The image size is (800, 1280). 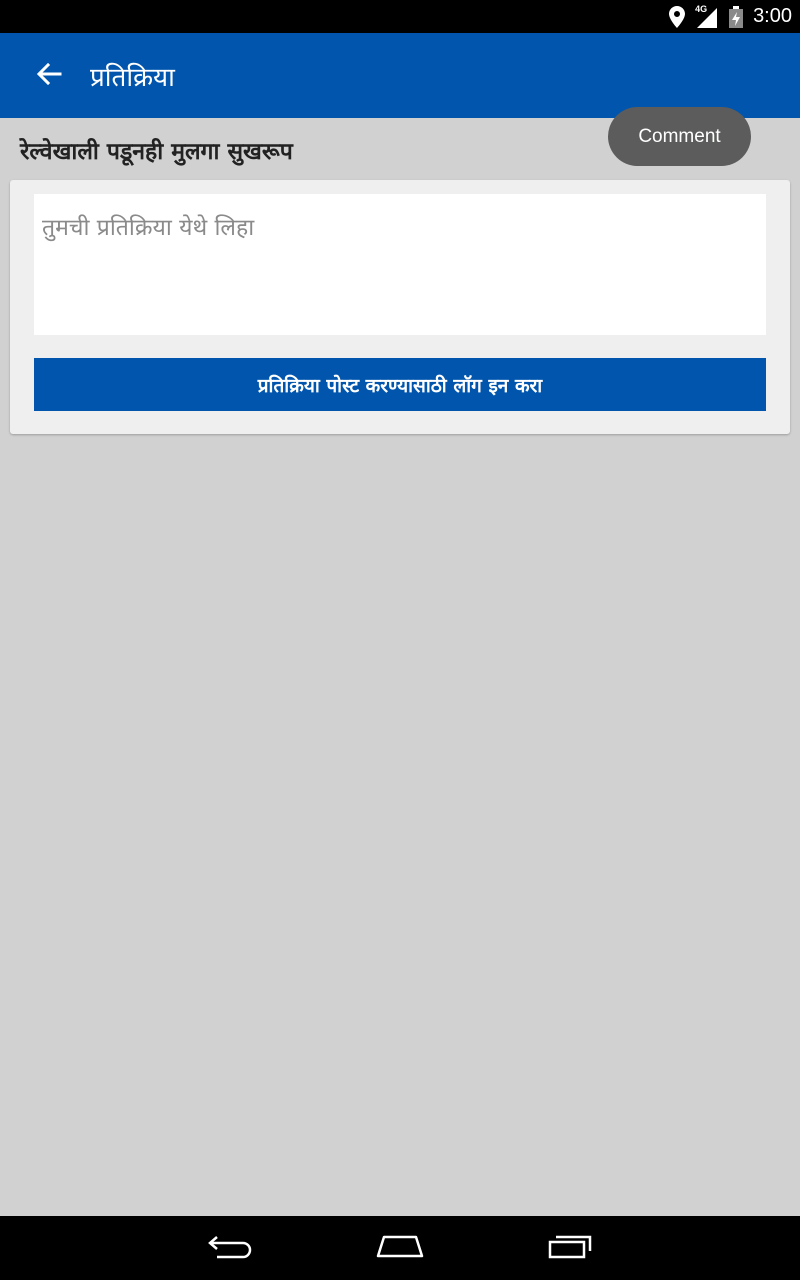 What do you see at coordinates (679, 136) in the screenshot?
I see `comment-toast: Comment` at bounding box center [679, 136].